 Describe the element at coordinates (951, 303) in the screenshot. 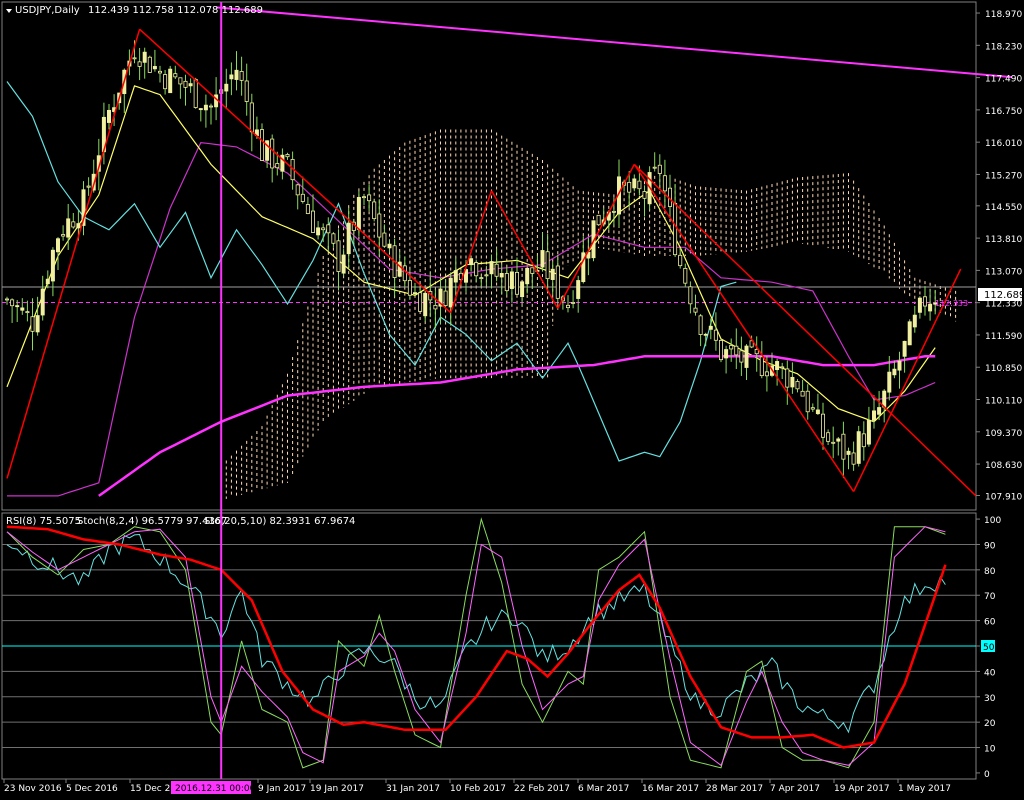

I see `line-label: 112.333` at that location.